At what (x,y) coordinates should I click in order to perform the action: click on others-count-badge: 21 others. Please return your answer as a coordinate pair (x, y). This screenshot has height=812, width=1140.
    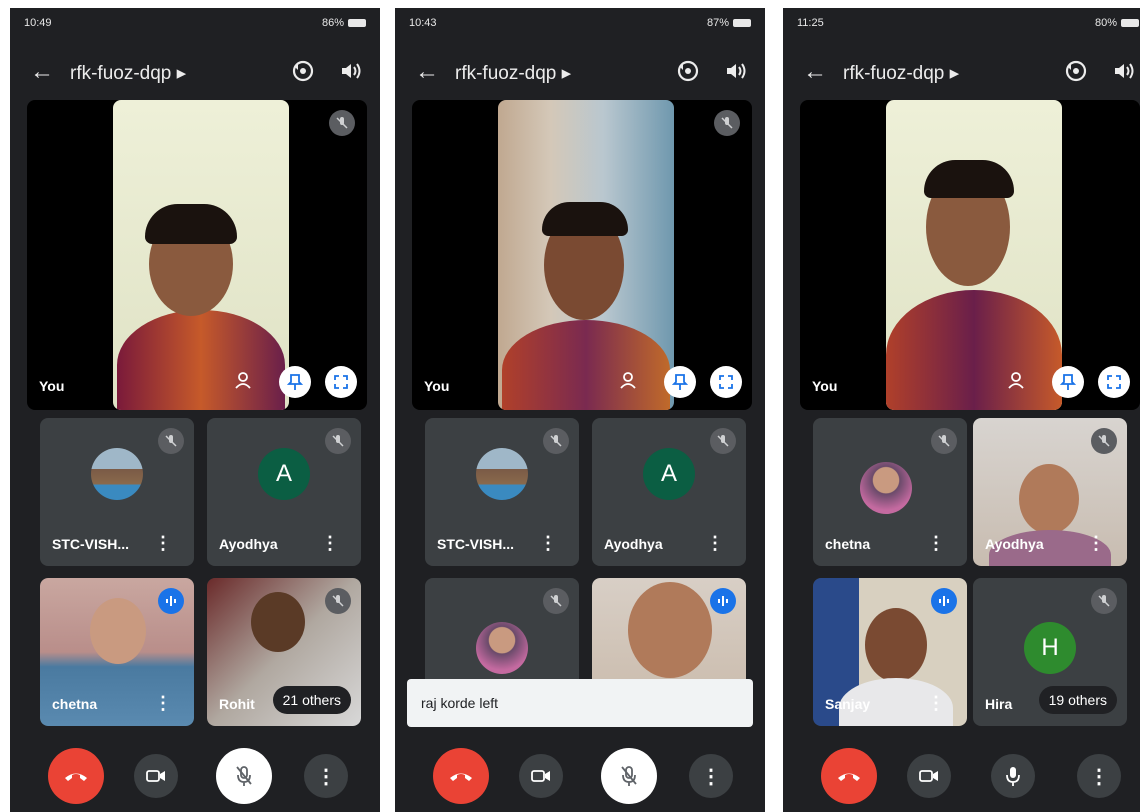
    Looking at the image, I should click on (311, 700).